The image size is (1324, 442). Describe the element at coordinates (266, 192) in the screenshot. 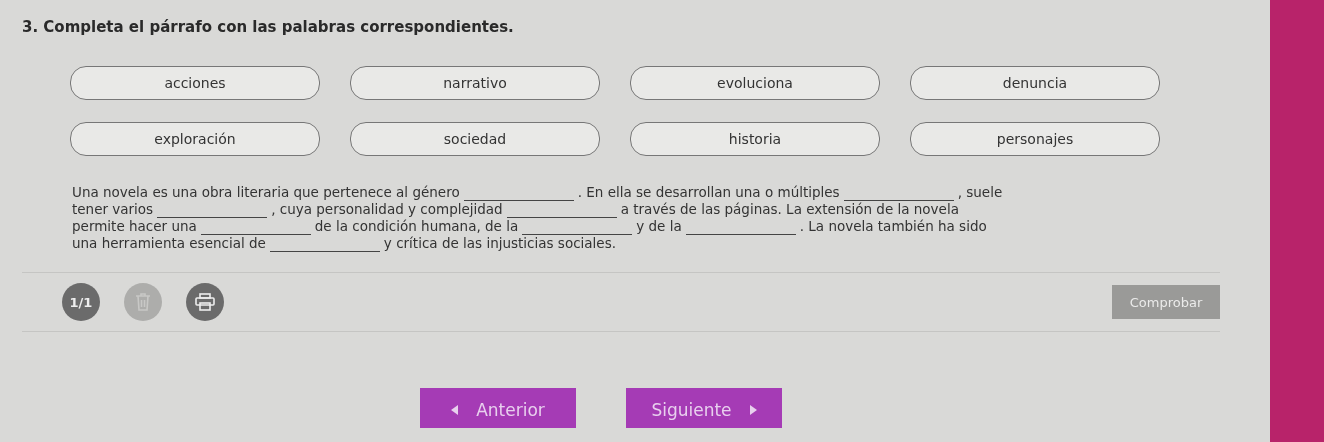

I see `paragraph-text: Una novela es una obra literaria que pertenece al género` at that location.